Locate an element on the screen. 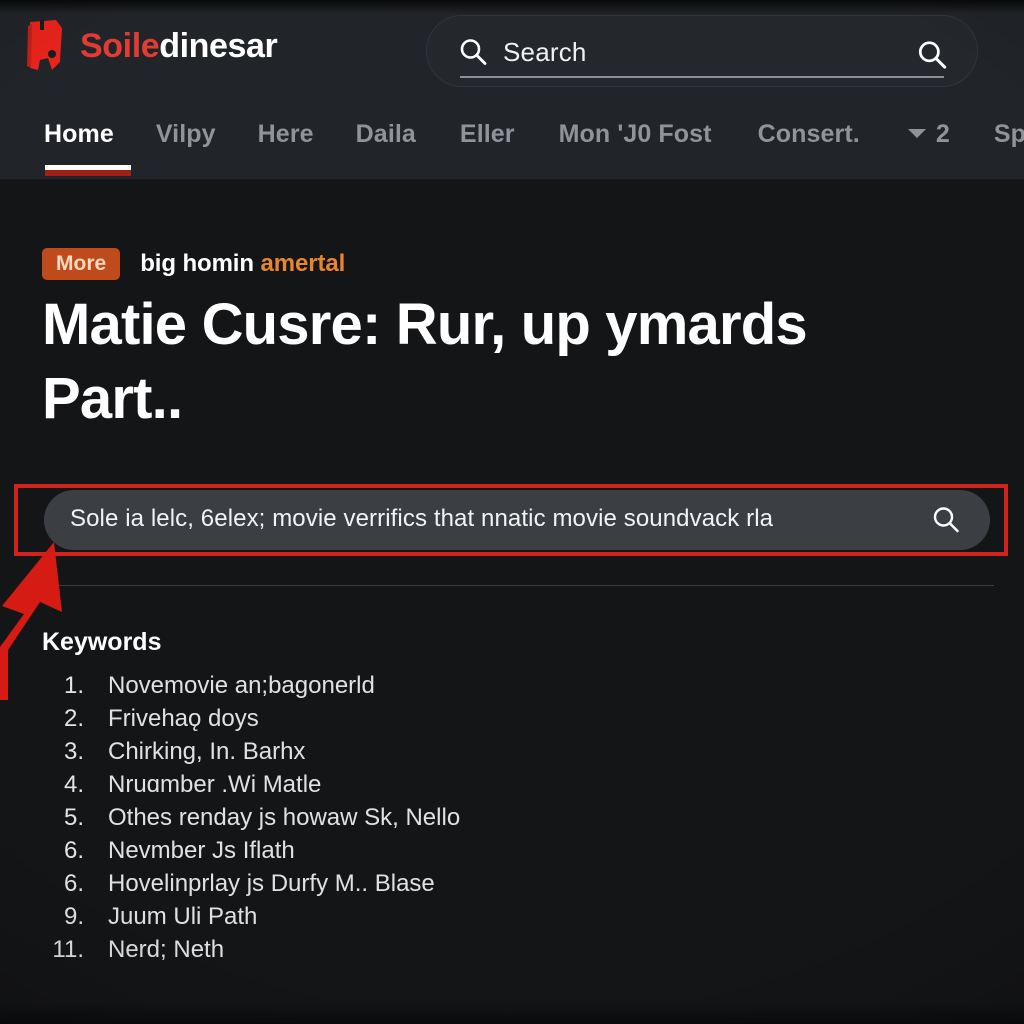 The image size is (1024, 1024). nav-item-eller: Eller is located at coordinates (487, 130).